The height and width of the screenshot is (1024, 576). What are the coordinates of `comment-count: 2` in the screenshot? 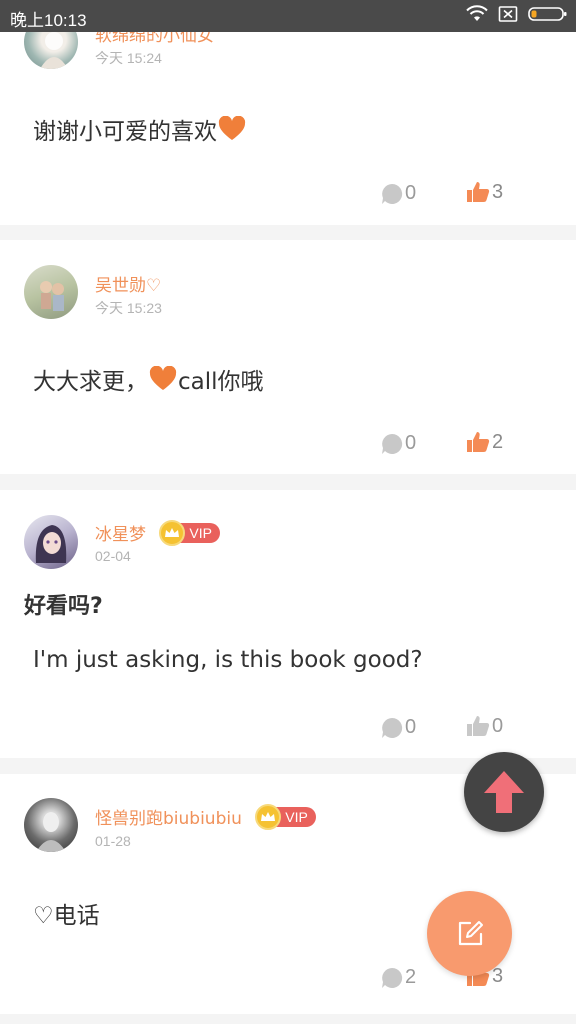 It's located at (398, 977).